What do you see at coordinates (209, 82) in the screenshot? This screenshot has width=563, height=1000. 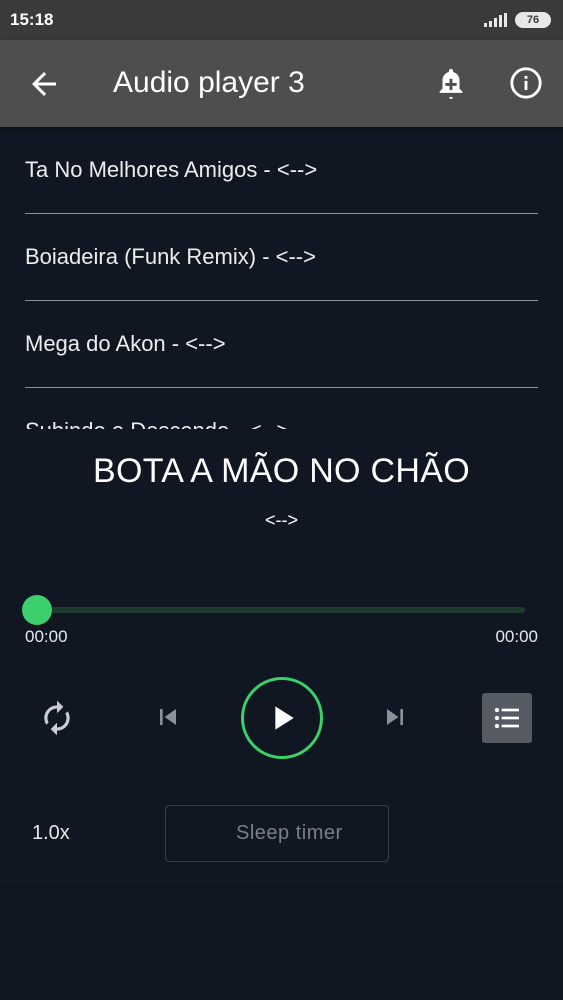 I see `page-title: Audio player 3` at bounding box center [209, 82].